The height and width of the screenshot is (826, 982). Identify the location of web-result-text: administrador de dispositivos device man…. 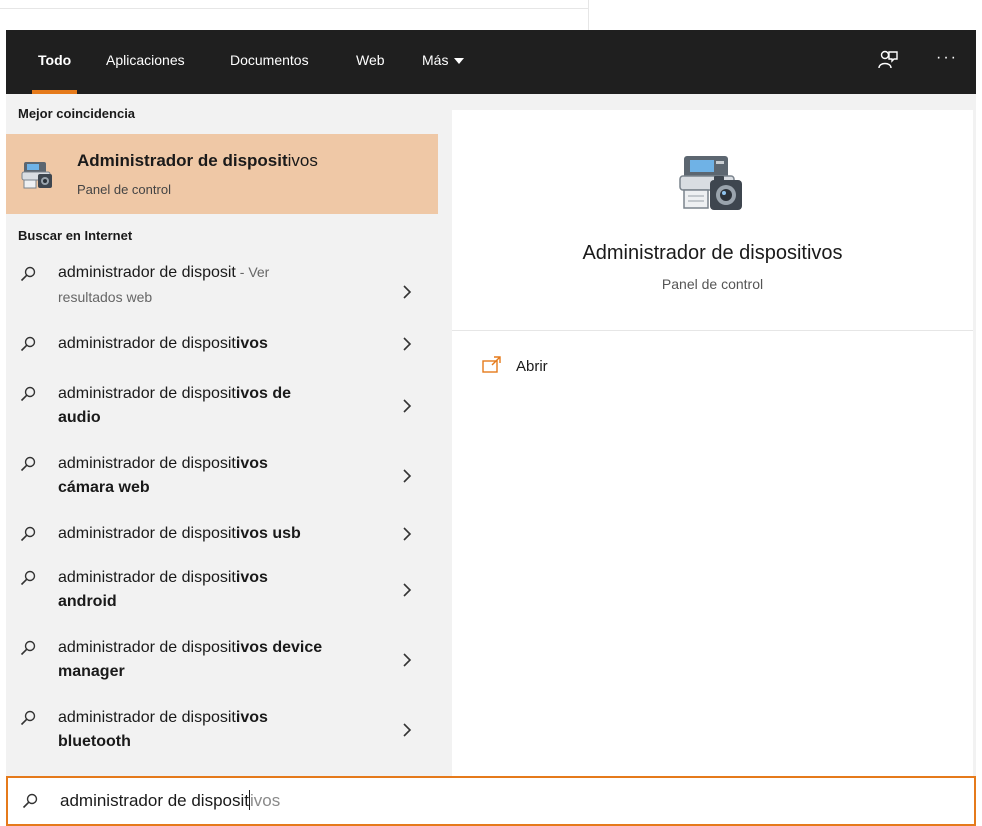
(218, 660).